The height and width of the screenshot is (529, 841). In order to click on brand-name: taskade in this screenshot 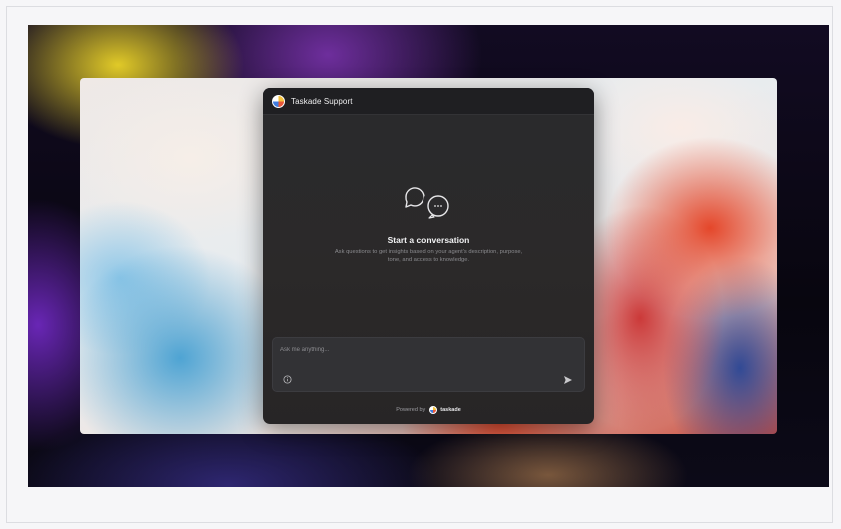, I will do `click(450, 410)`.